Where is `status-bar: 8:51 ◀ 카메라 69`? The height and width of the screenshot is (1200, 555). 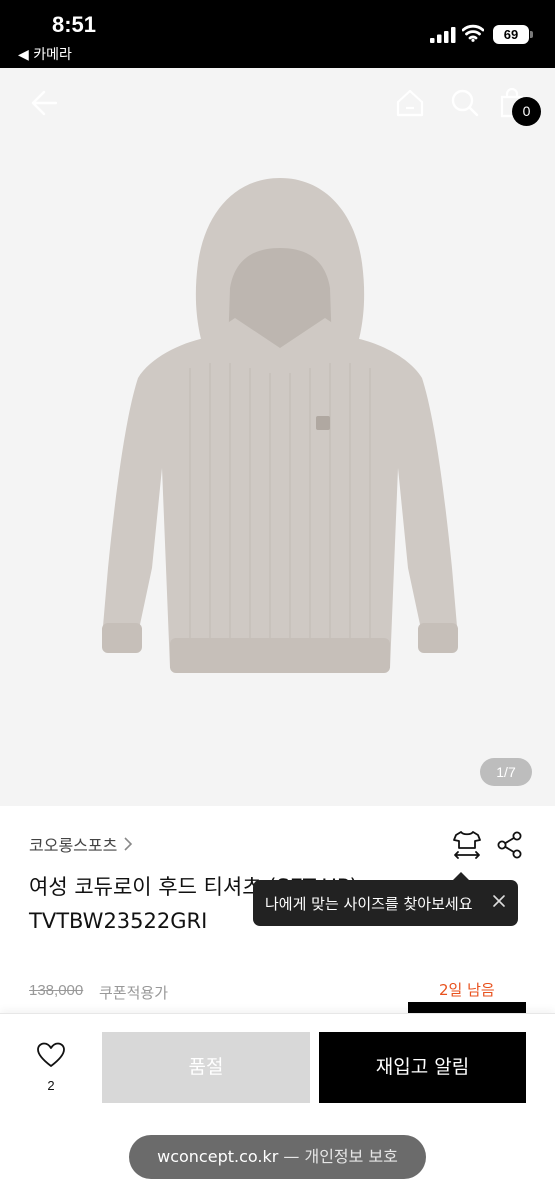
status-bar: 8:51 ◀ 카메라 69 is located at coordinates (277, 34).